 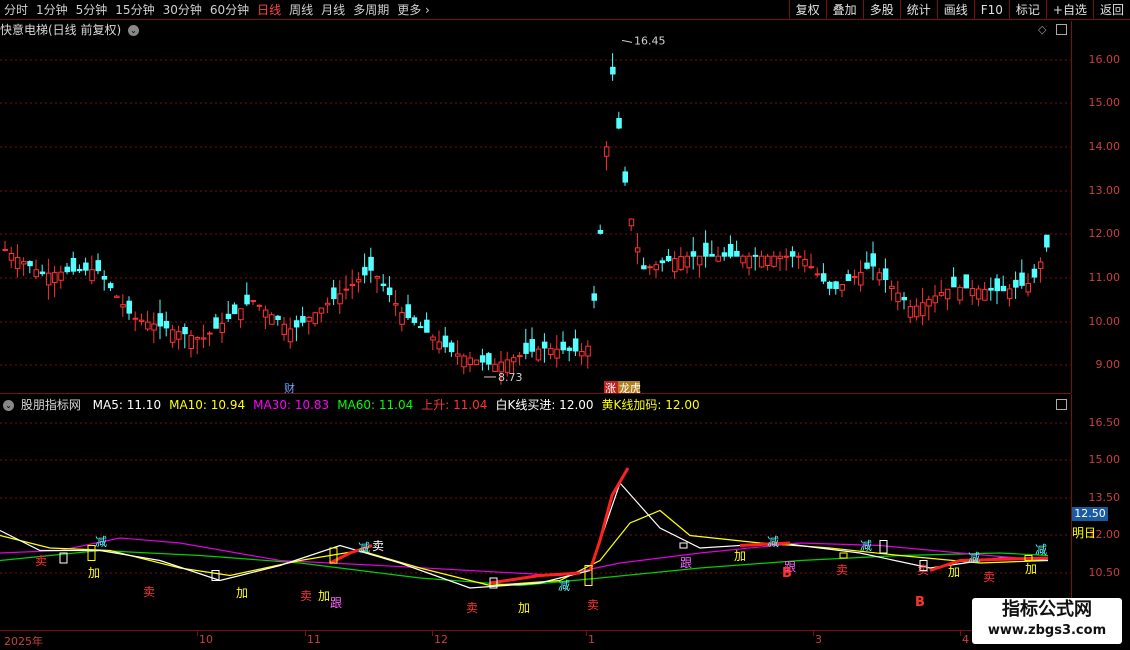 What do you see at coordinates (206, 639) in the screenshot?
I see `date-label: 10` at bounding box center [206, 639].